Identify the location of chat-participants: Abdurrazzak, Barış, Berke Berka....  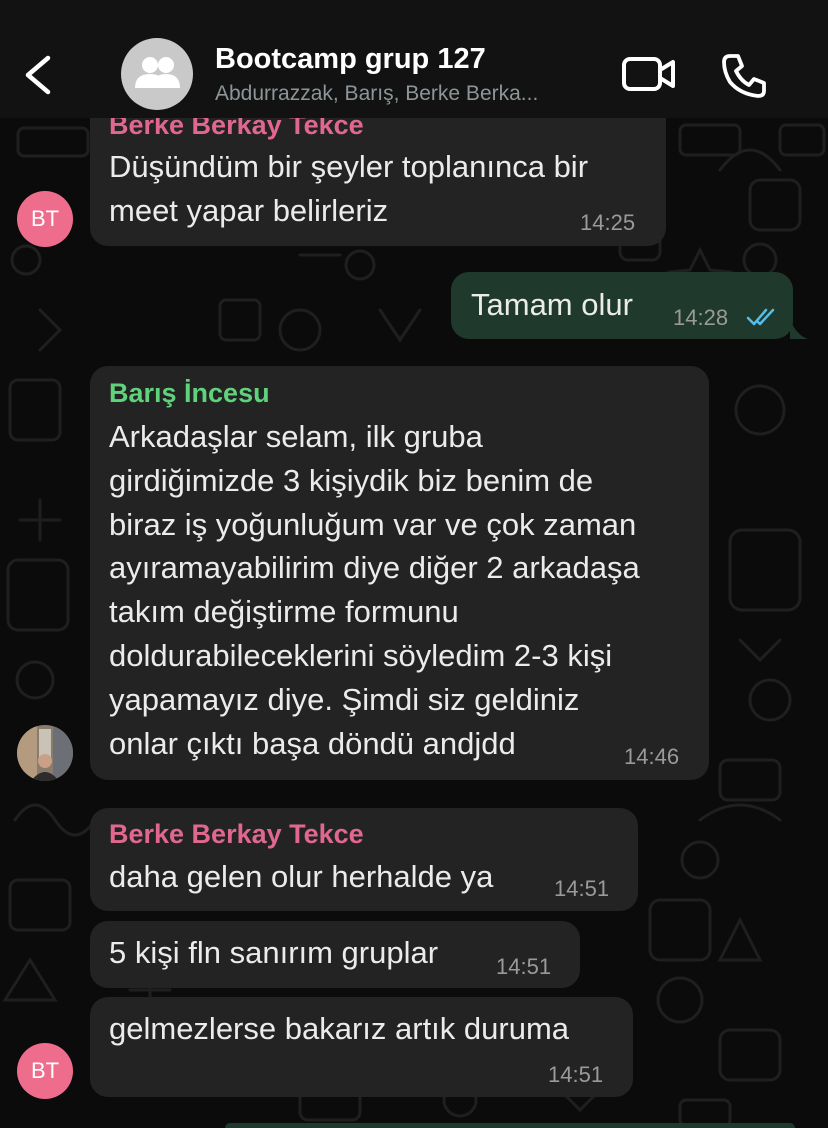
(410, 94).